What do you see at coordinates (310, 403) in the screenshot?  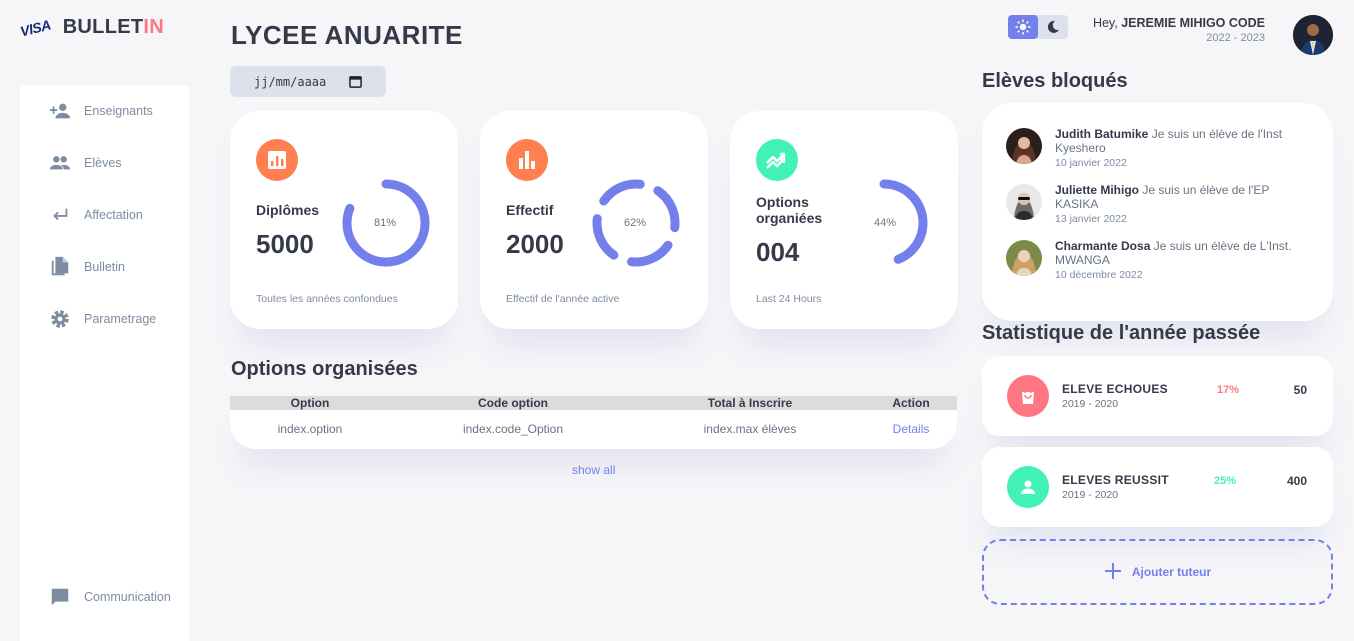 I see `column-header: Option` at bounding box center [310, 403].